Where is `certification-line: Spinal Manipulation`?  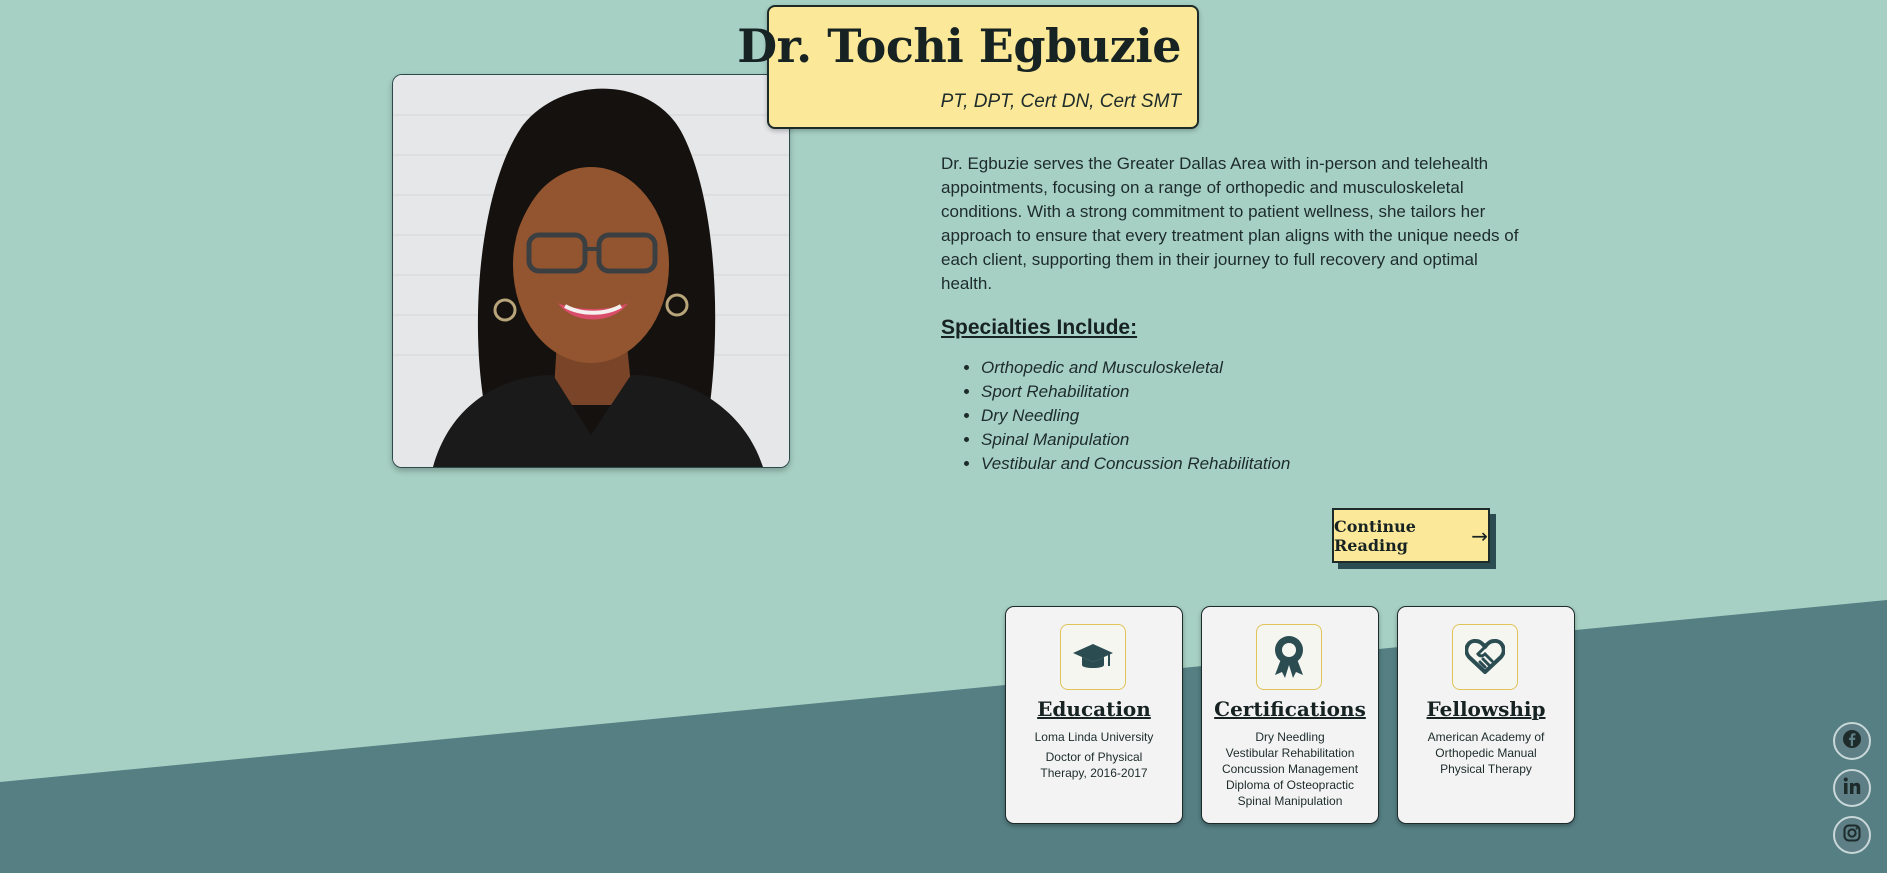 certification-line: Spinal Manipulation is located at coordinates (1290, 801).